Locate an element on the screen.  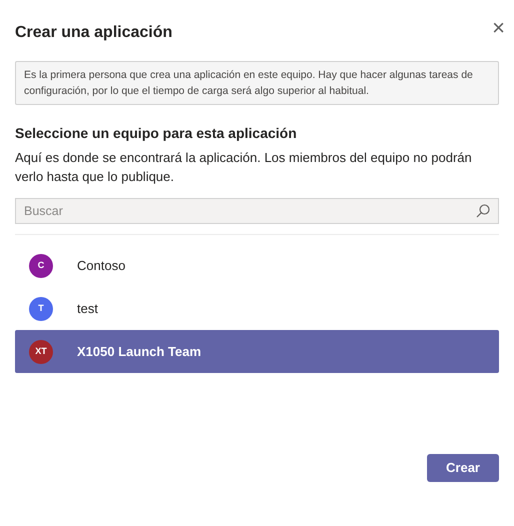
team-avatar: C is located at coordinates (41, 266).